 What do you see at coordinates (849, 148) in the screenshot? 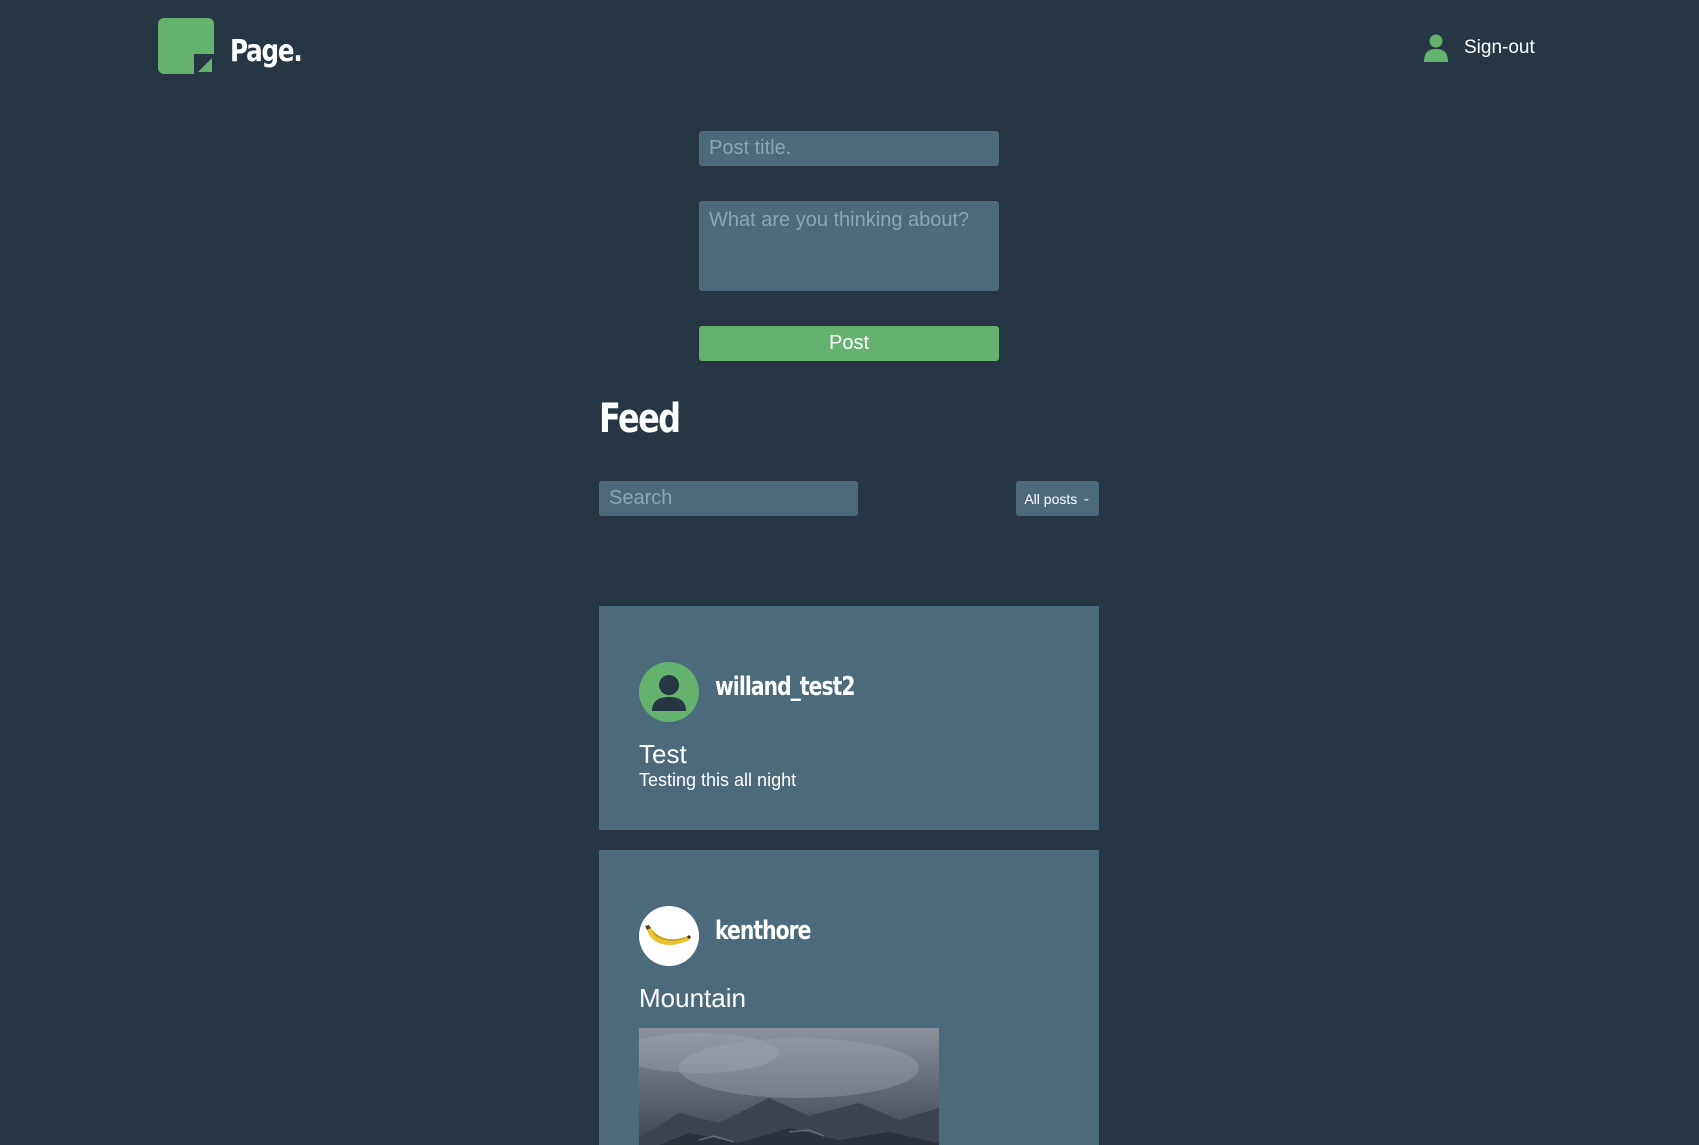
I see `post-title-input` at bounding box center [849, 148].